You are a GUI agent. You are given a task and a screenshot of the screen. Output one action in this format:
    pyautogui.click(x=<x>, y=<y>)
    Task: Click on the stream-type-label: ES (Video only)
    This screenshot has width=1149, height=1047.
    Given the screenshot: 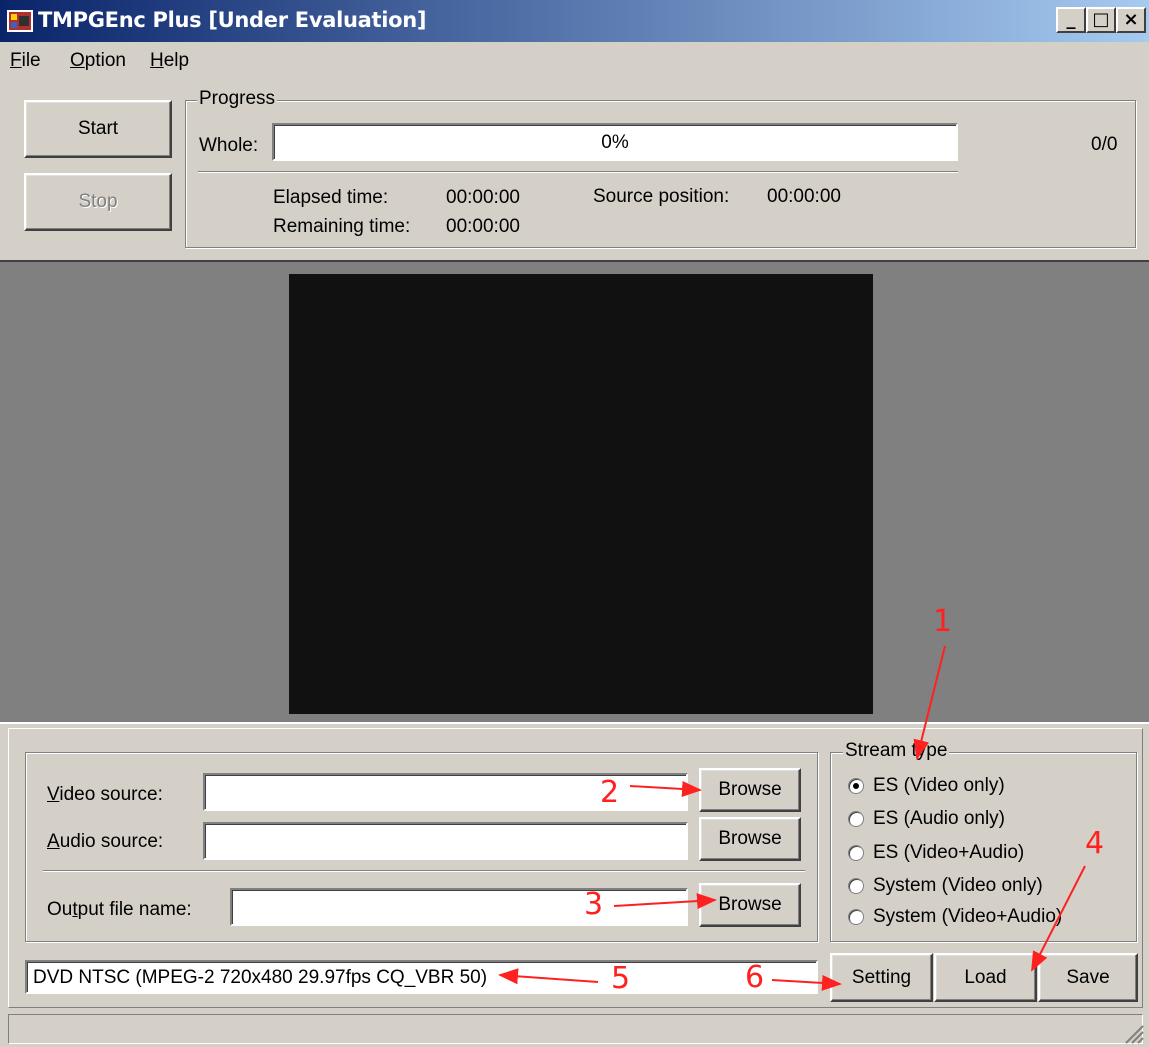 What is the action you would take?
    pyautogui.click(x=939, y=785)
    